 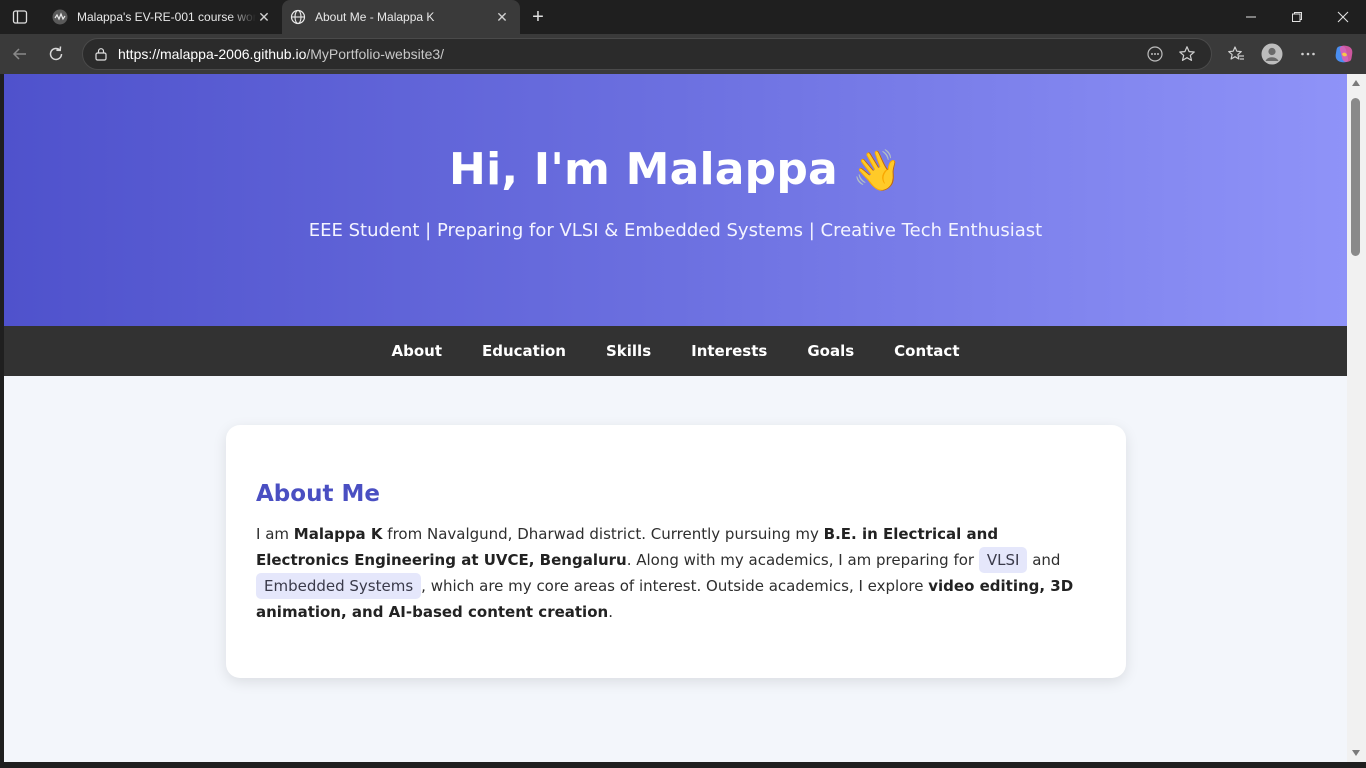 I want to click on nav-link-goals: Goals, so click(x=830, y=351).